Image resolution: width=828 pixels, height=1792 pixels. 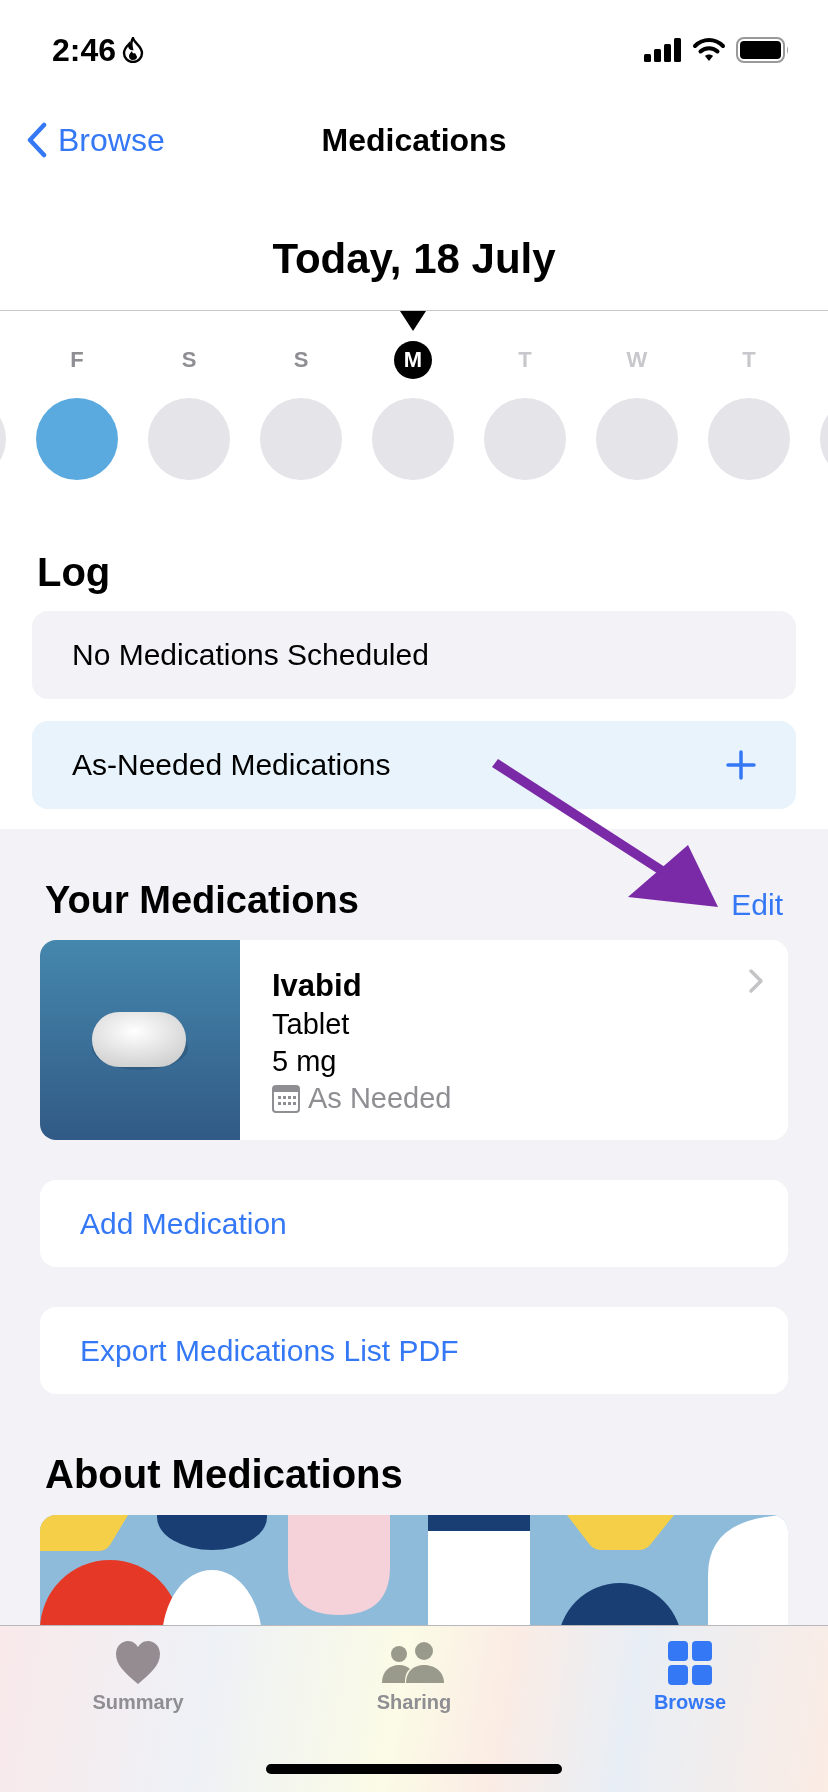 I want to click on screen-title: Medications, so click(x=414, y=139).